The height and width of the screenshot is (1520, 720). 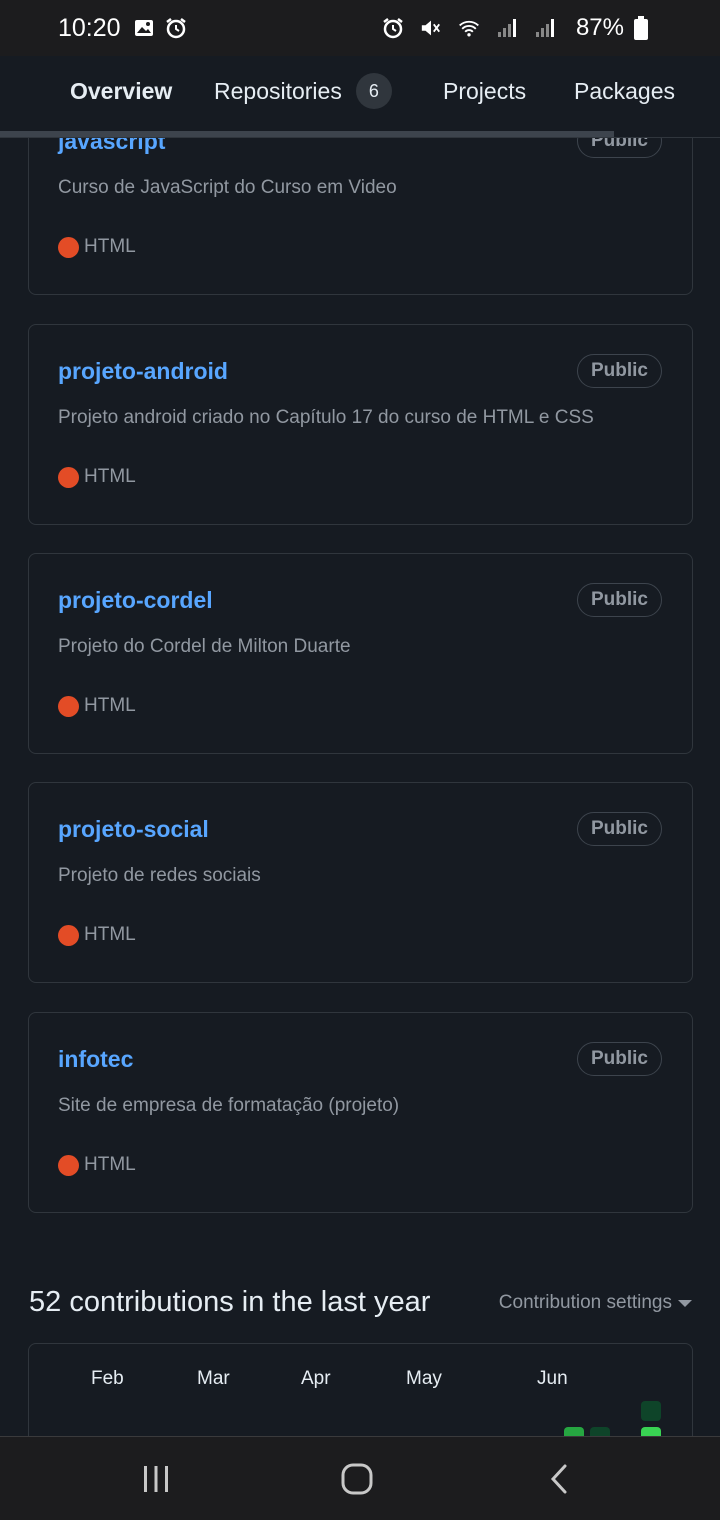 I want to click on month-label: Apr, so click(x=316, y=1378).